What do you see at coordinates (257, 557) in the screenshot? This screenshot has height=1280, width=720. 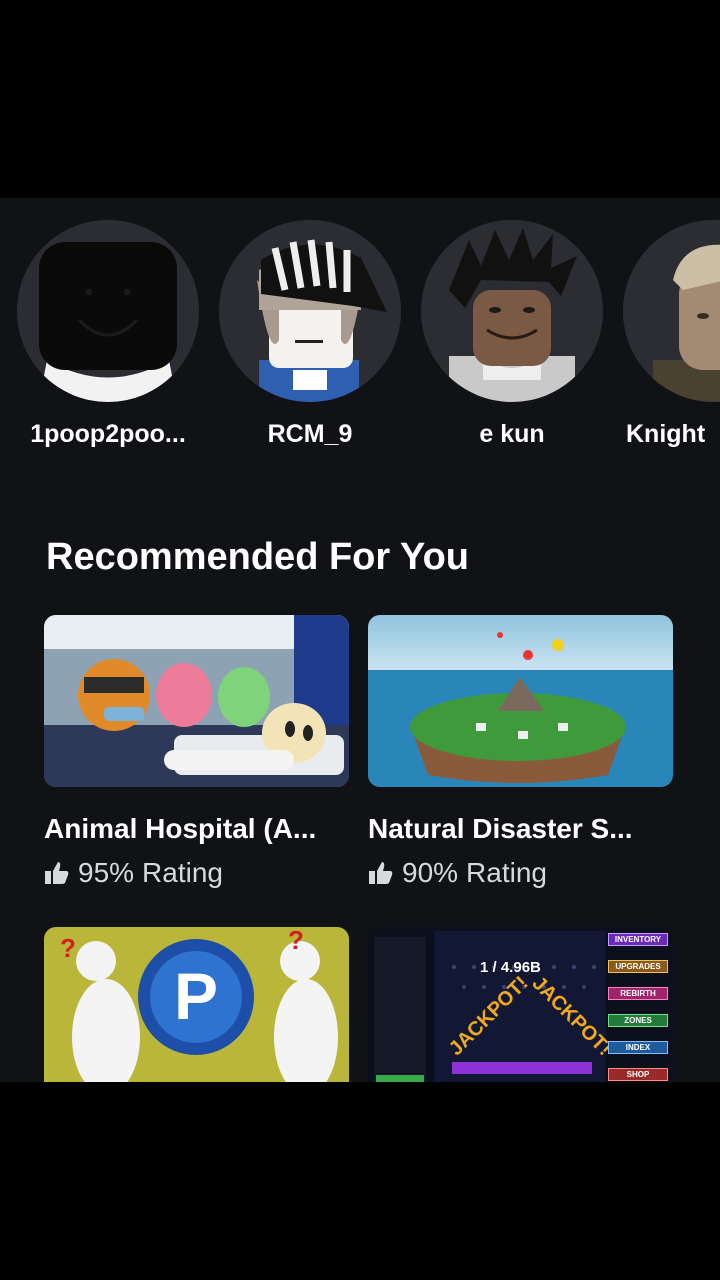 I see `section-title: Recommended For You` at bounding box center [257, 557].